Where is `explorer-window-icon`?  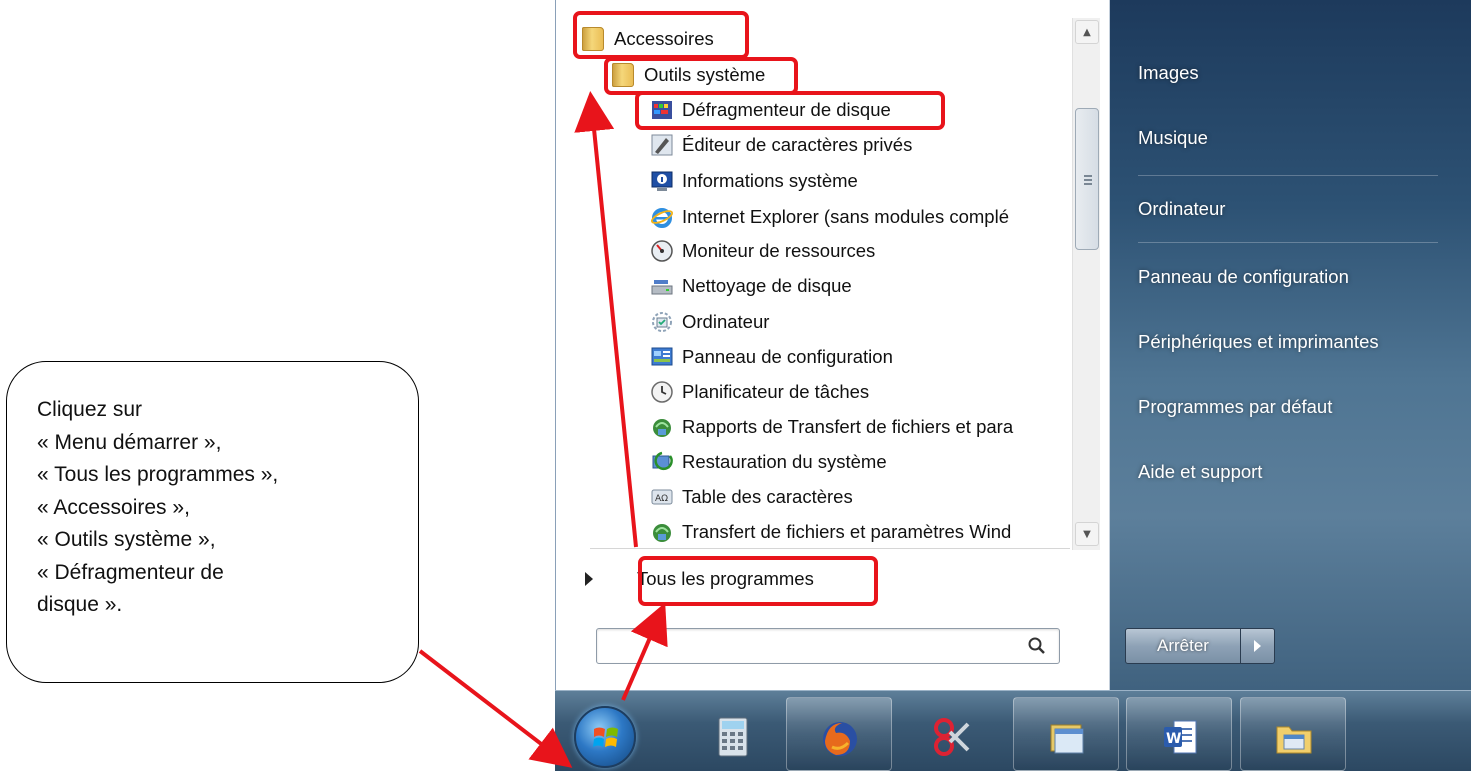 explorer-window-icon is located at coordinates (1067, 739).